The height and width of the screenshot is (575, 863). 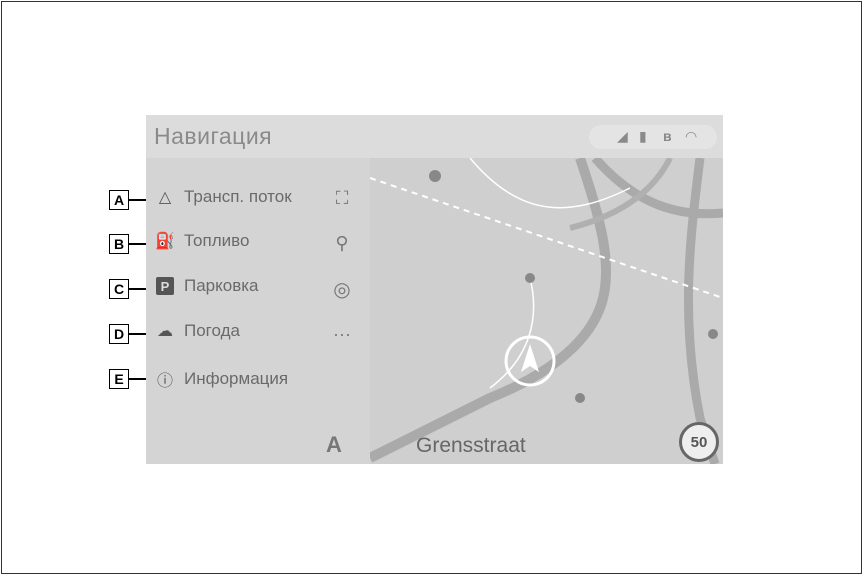 What do you see at coordinates (119, 379) in the screenshot?
I see `callout-e: E` at bounding box center [119, 379].